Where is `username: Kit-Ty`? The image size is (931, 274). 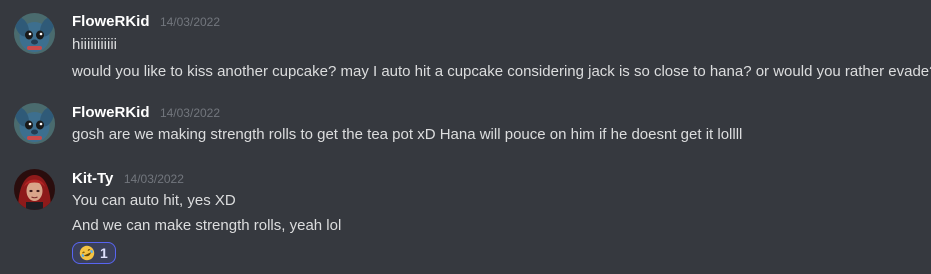 username: Kit-Ty is located at coordinates (92, 178).